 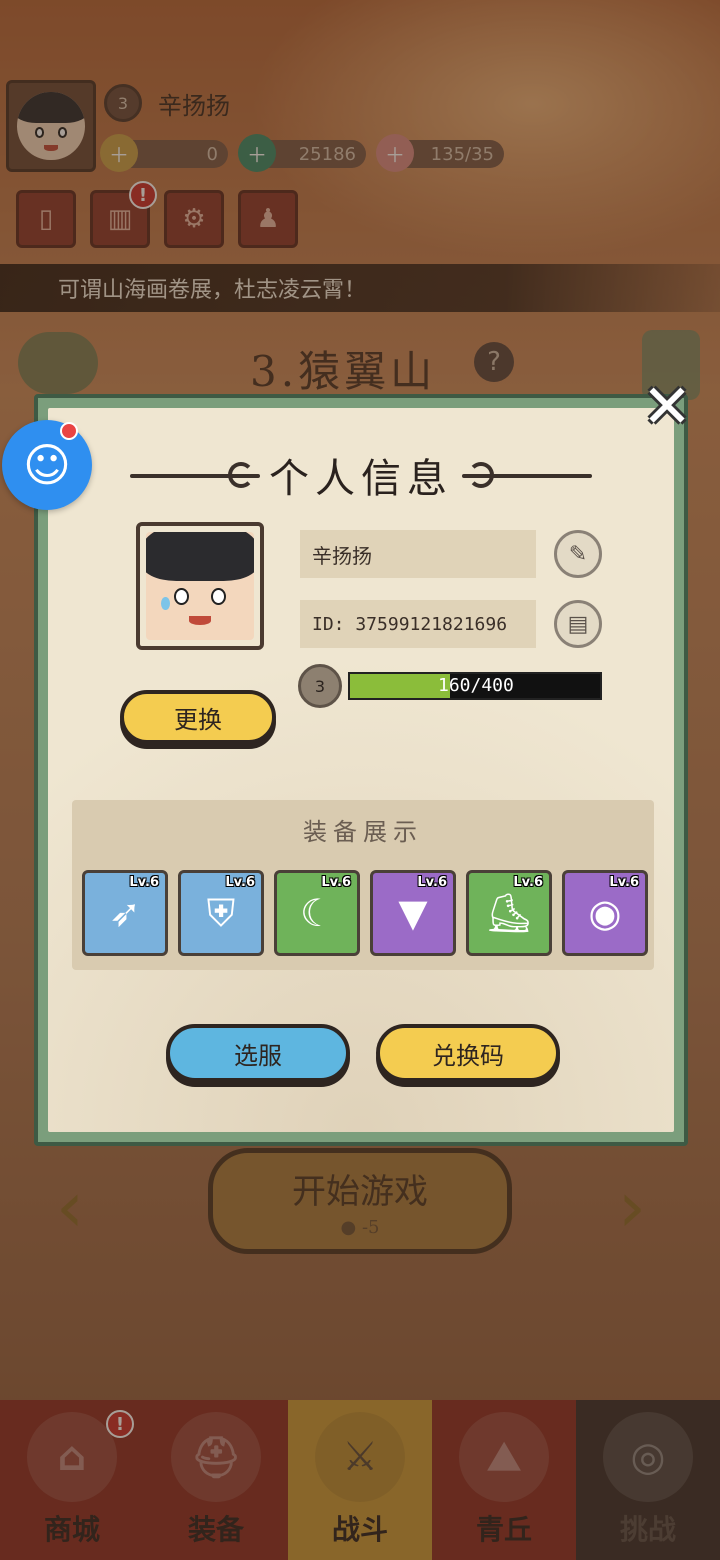 I want to click on change-avatar-label: 更换, so click(x=198, y=719).